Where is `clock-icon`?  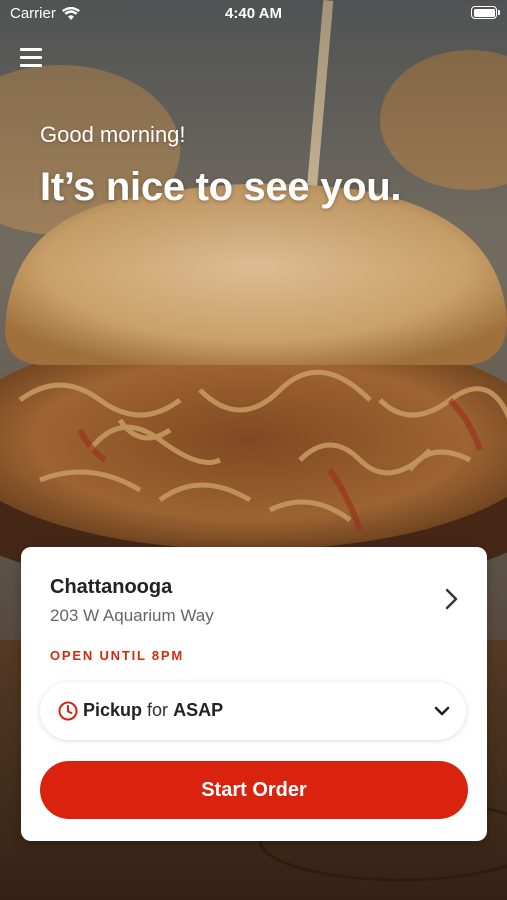
clock-icon is located at coordinates (68, 711).